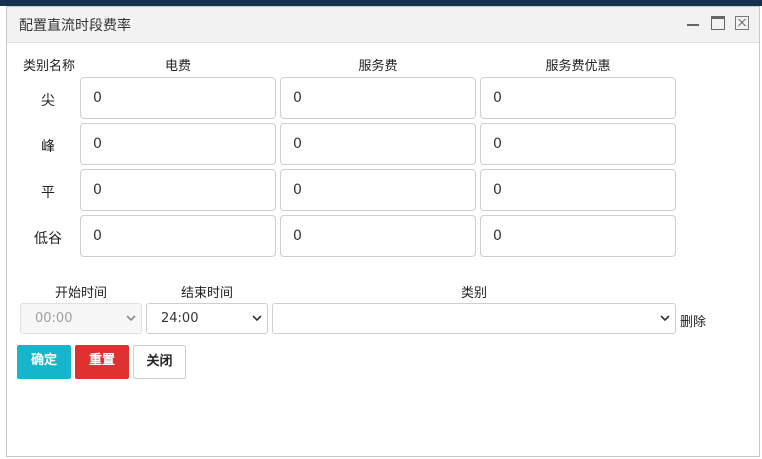 Image resolution: width=762 pixels, height=459 pixels. What do you see at coordinates (206, 293) in the screenshot?
I see `end-time-label: 结束时间` at bounding box center [206, 293].